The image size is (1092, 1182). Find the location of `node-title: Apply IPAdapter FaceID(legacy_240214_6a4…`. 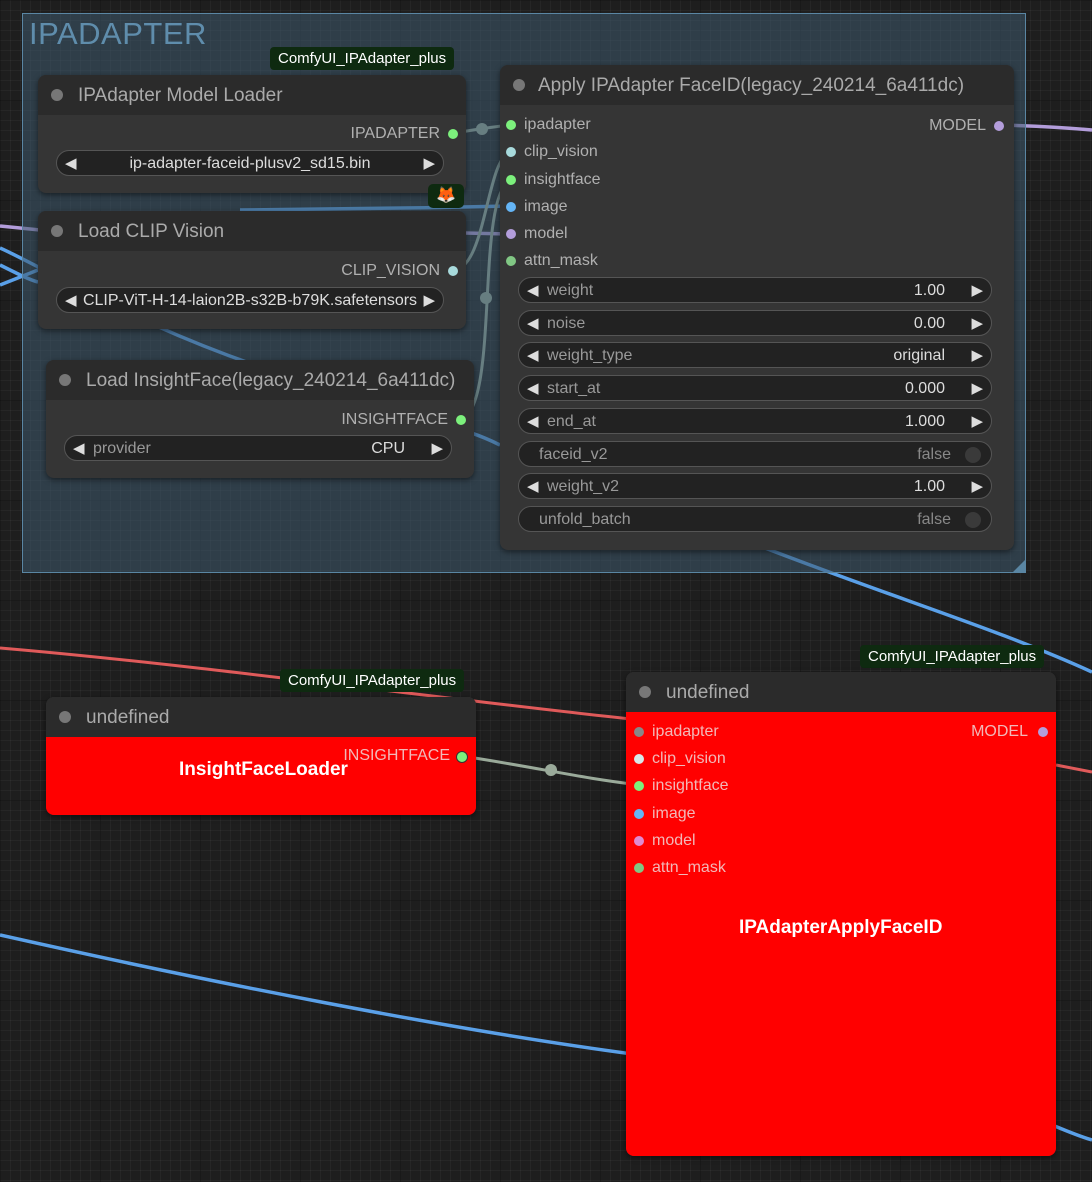

node-title: Apply IPAdapter FaceID(legacy_240214_6a4… is located at coordinates (751, 85).